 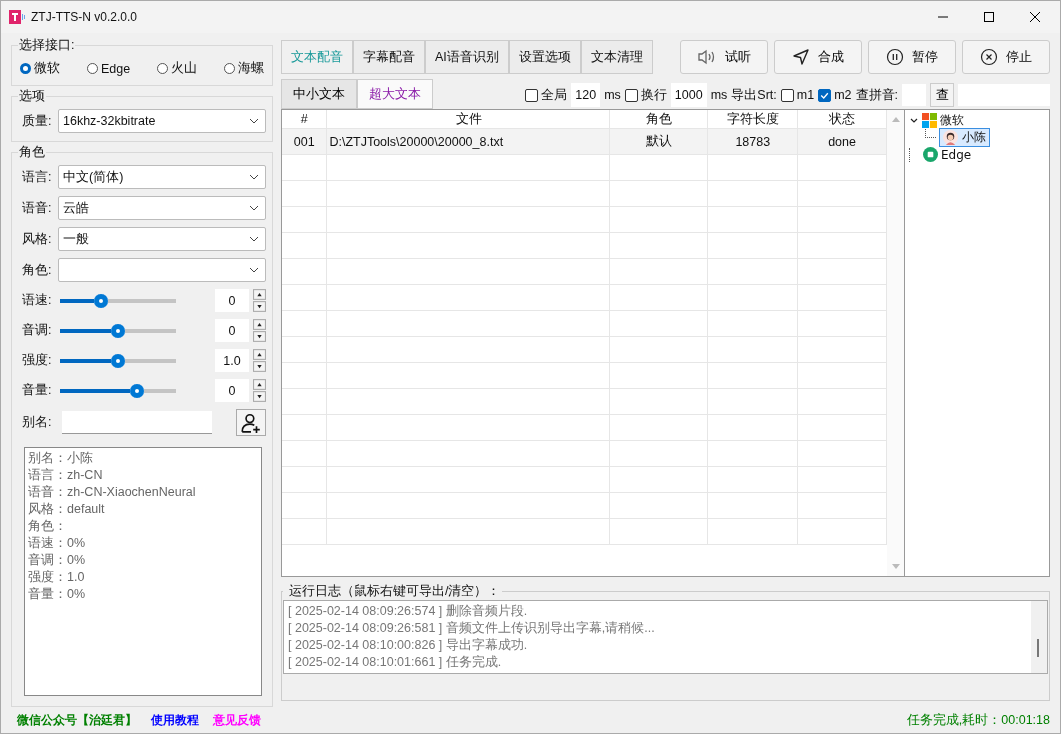 What do you see at coordinates (616, 57) in the screenshot?
I see `tab: 文本清理` at bounding box center [616, 57].